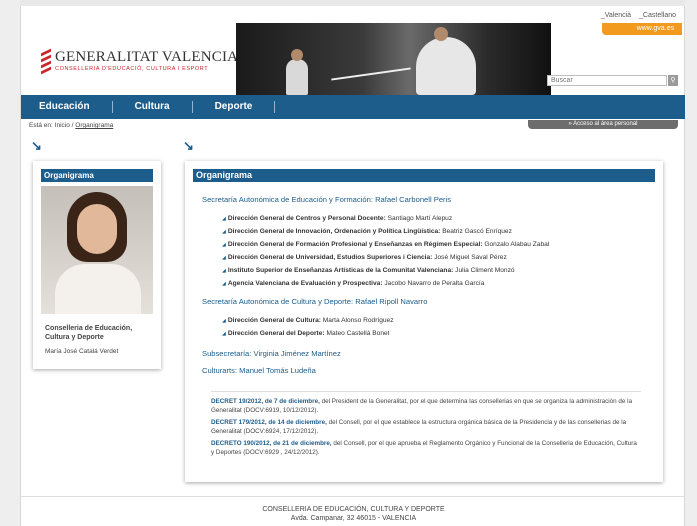 This screenshot has height=526, width=697. I want to click on language-bar: _Valencià _Castellano, so click(635, 15).